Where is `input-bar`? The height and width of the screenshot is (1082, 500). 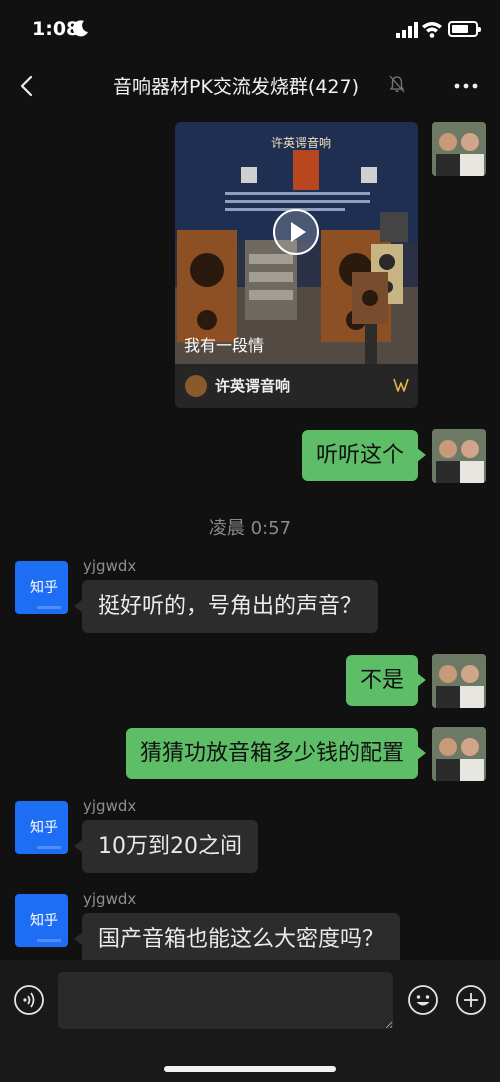 input-bar is located at coordinates (250, 1021).